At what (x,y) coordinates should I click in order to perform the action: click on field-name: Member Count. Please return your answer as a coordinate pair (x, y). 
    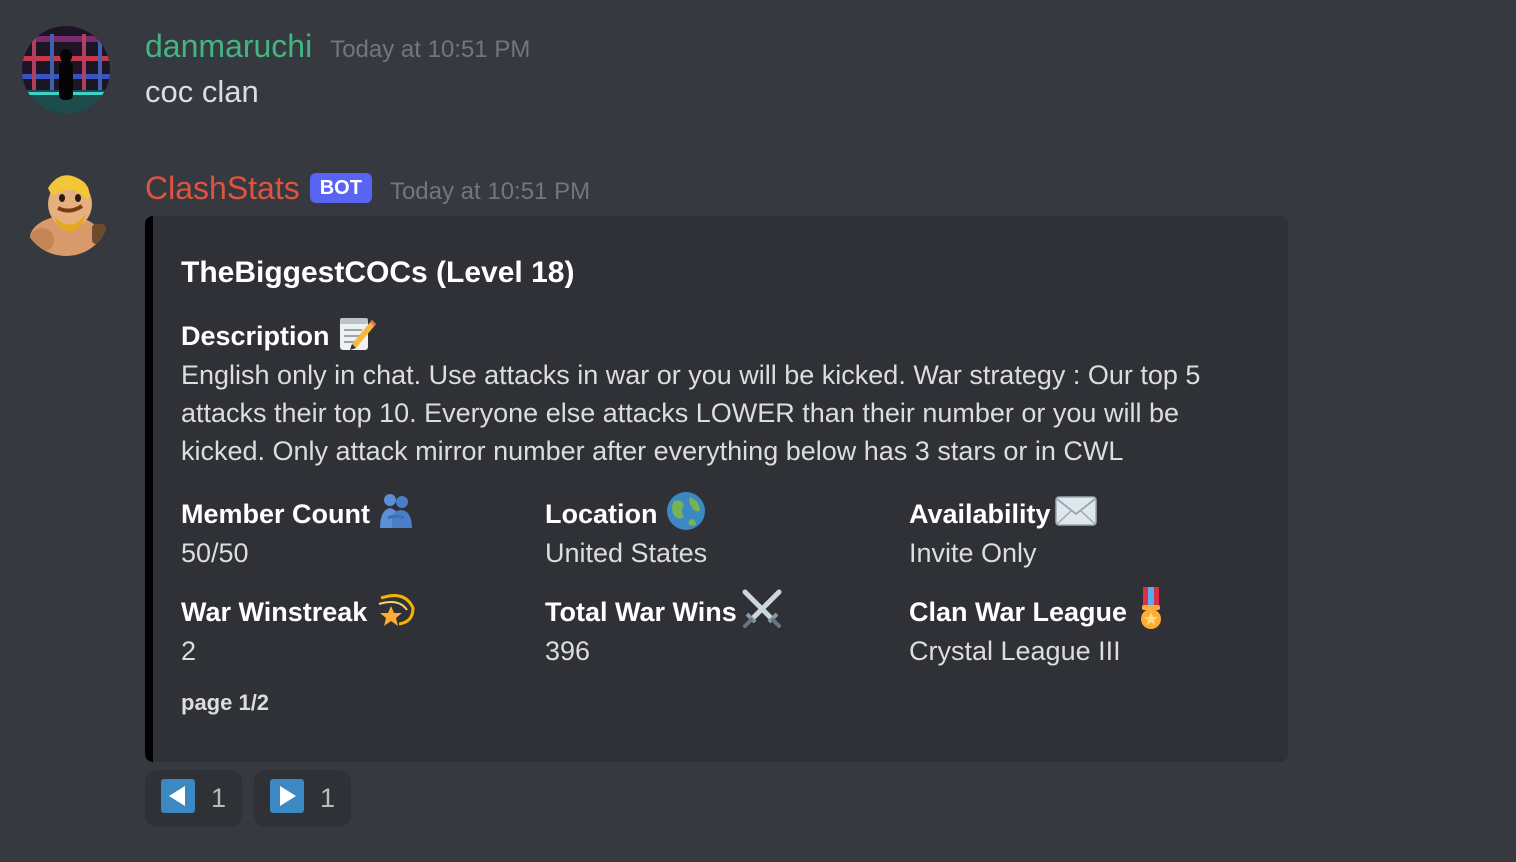
    Looking at the image, I should click on (275, 513).